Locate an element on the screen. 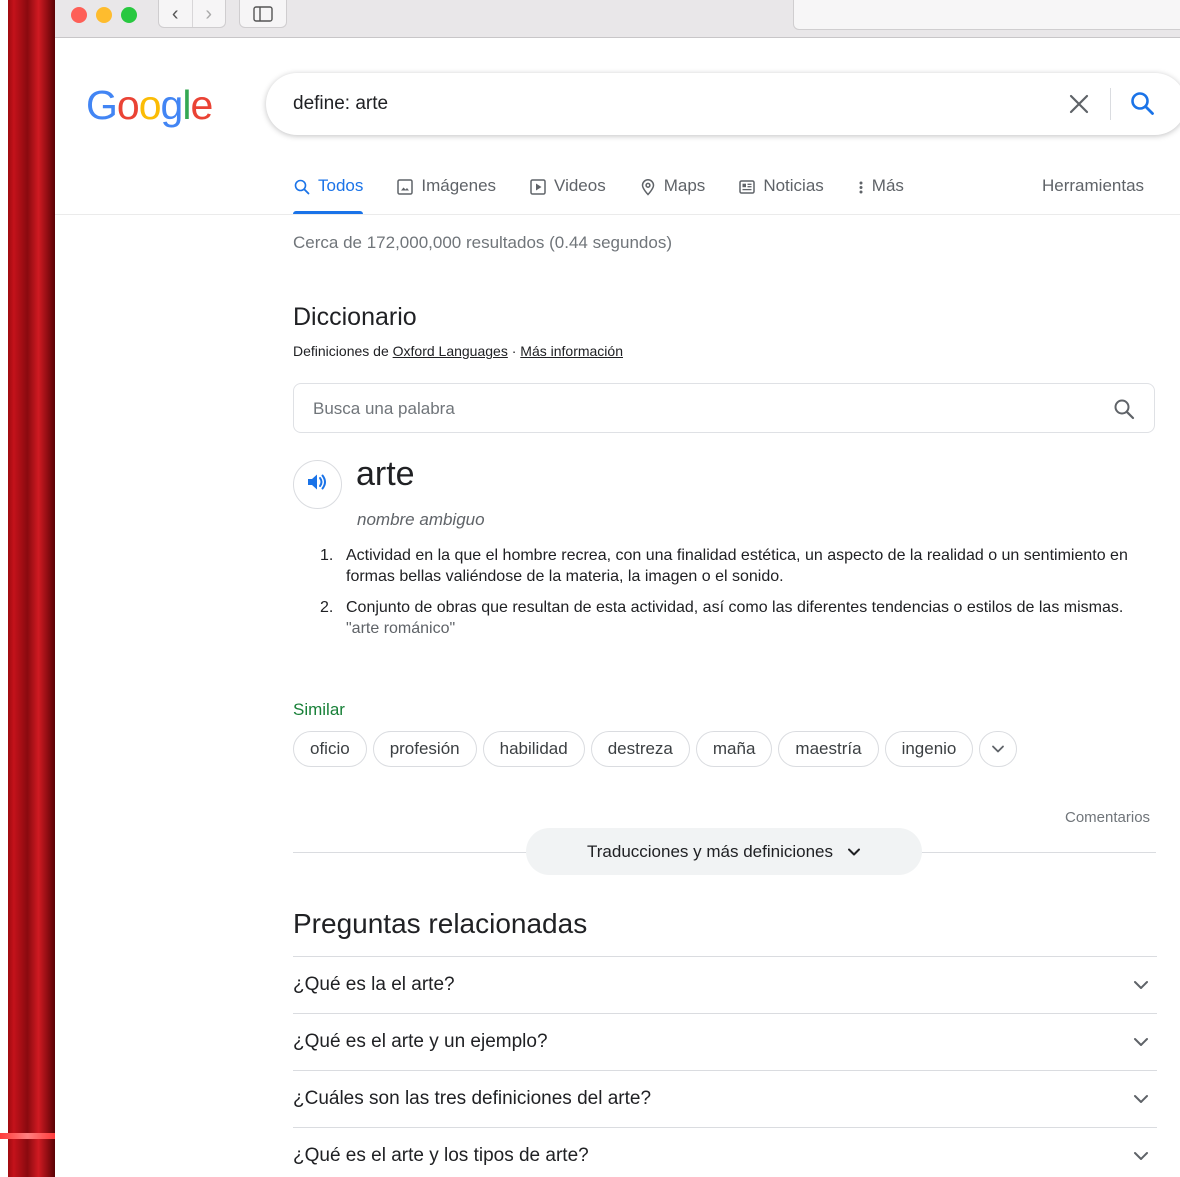 The width and height of the screenshot is (1180, 1177). related-question: ¿Qué es el arte y los tipos de arte? is located at coordinates (725, 1152).